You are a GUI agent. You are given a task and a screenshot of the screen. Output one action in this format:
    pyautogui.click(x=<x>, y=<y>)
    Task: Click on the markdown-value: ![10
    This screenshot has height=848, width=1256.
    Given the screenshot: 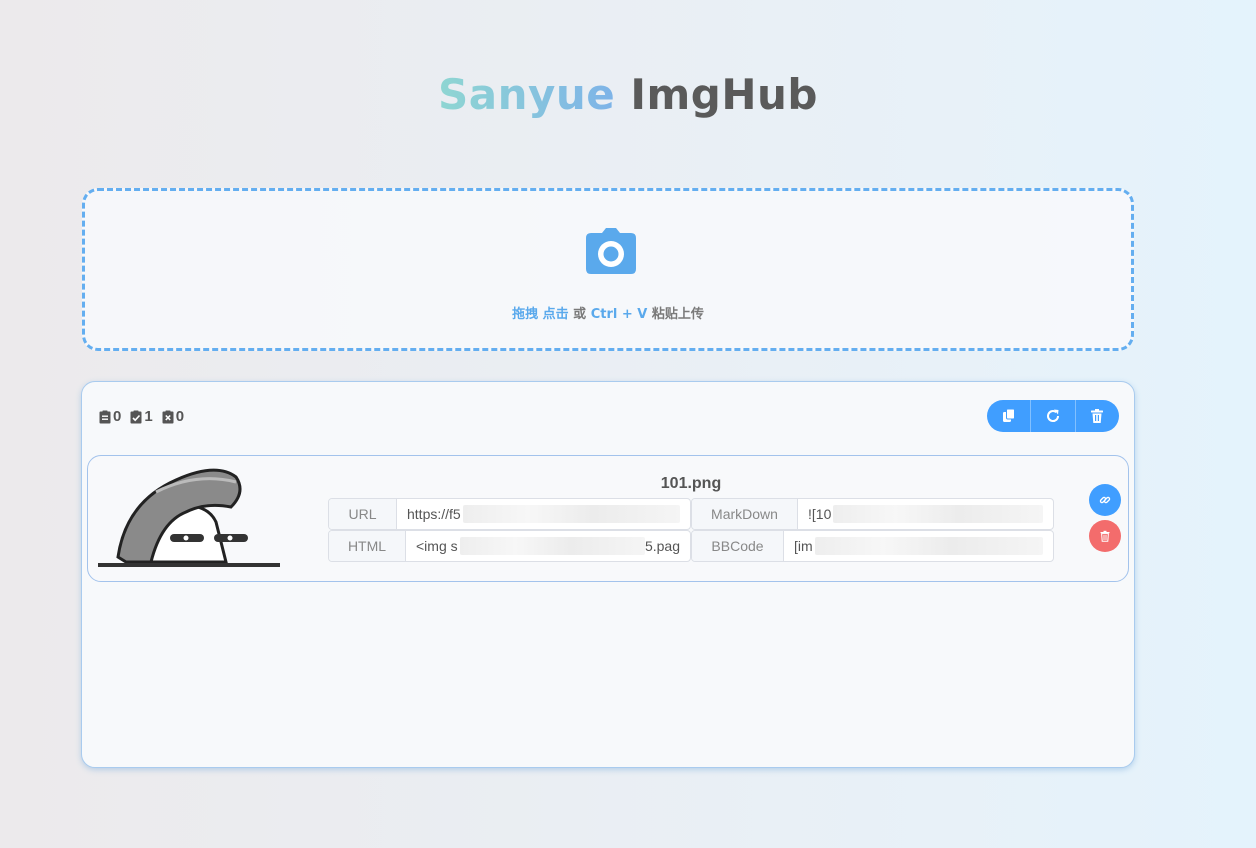 What is the action you would take?
    pyautogui.click(x=925, y=514)
    